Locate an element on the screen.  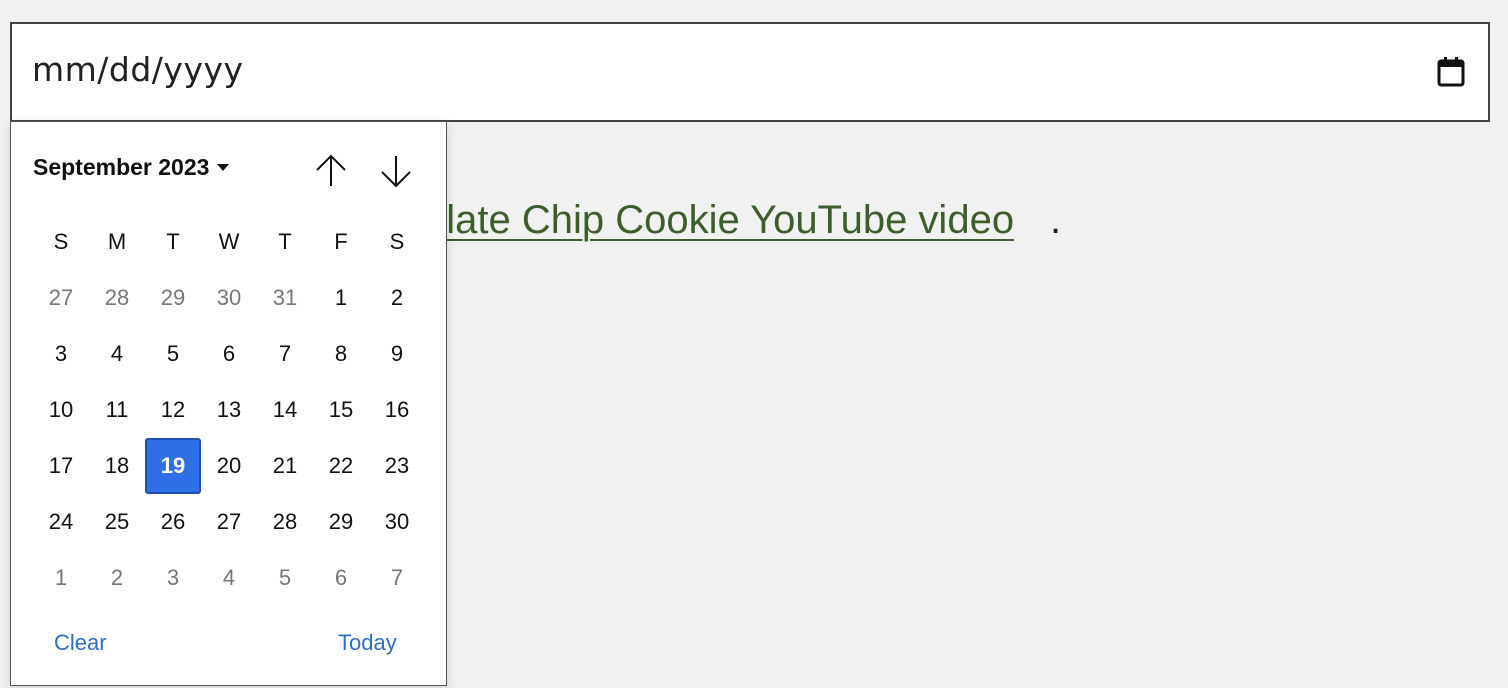
calendar-day: 9 is located at coordinates (397, 354).